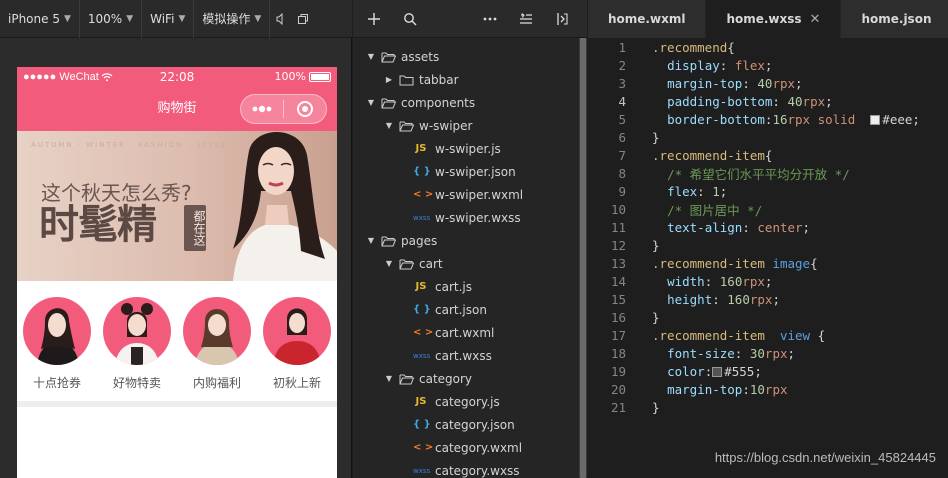 This screenshot has height=478, width=948. I want to click on recommend-item: 内购福利, so click(217, 349).